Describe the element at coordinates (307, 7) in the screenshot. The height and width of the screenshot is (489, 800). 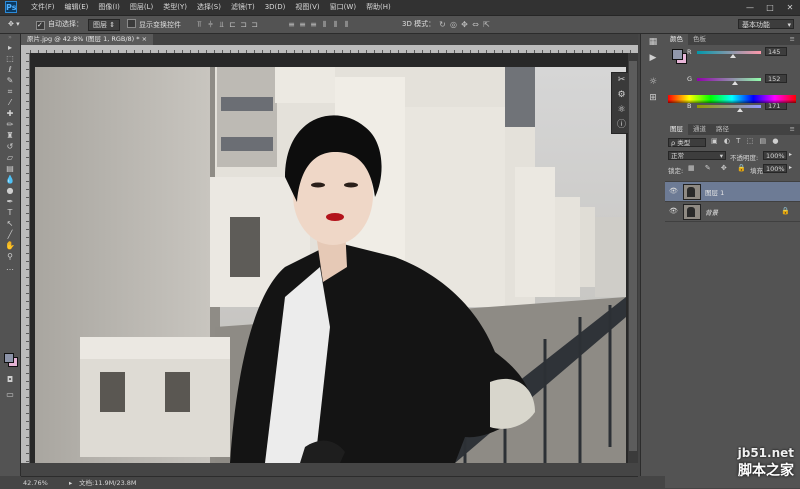
I see `menu-view: 视图(V)` at that location.